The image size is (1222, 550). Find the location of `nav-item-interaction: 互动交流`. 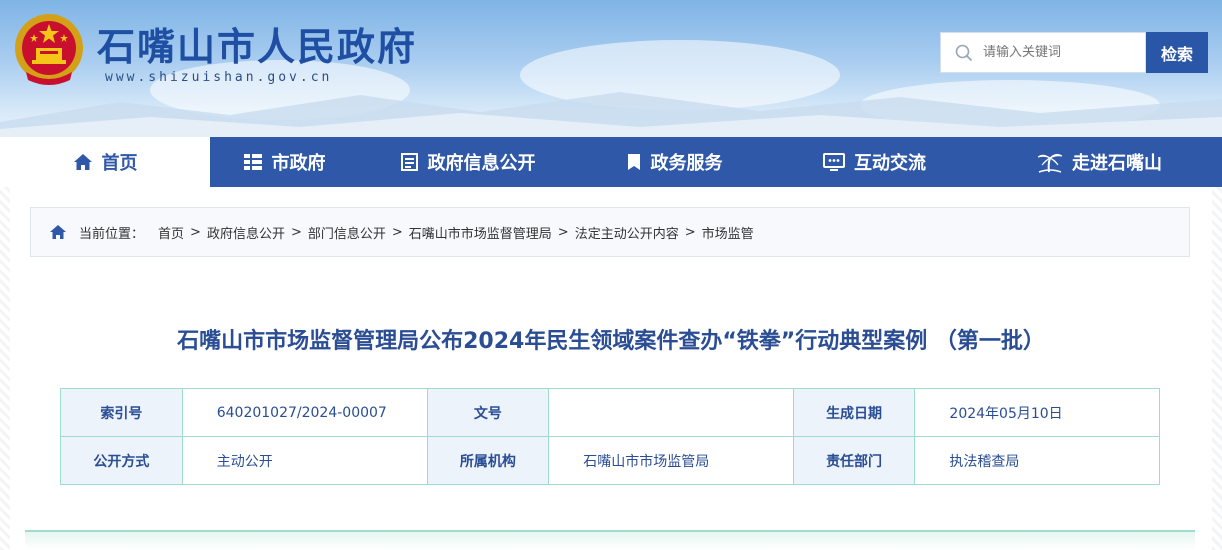

nav-item-interaction: 互动交流 is located at coordinates (874, 162).